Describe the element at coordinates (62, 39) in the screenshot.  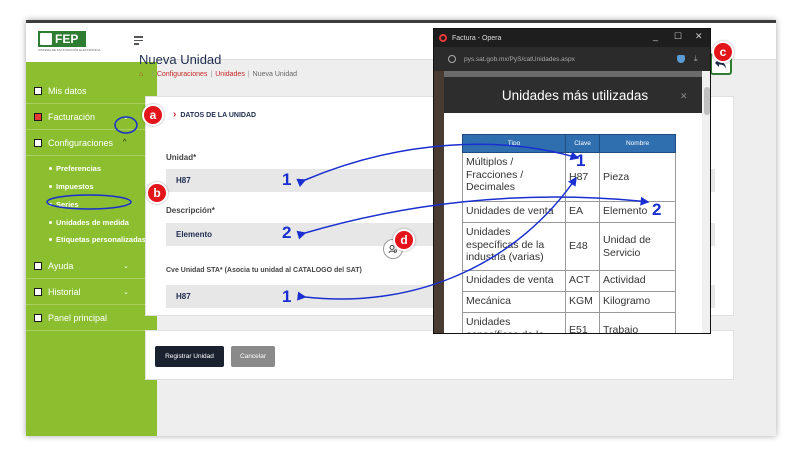
I see `fep-logo: FEP` at that location.